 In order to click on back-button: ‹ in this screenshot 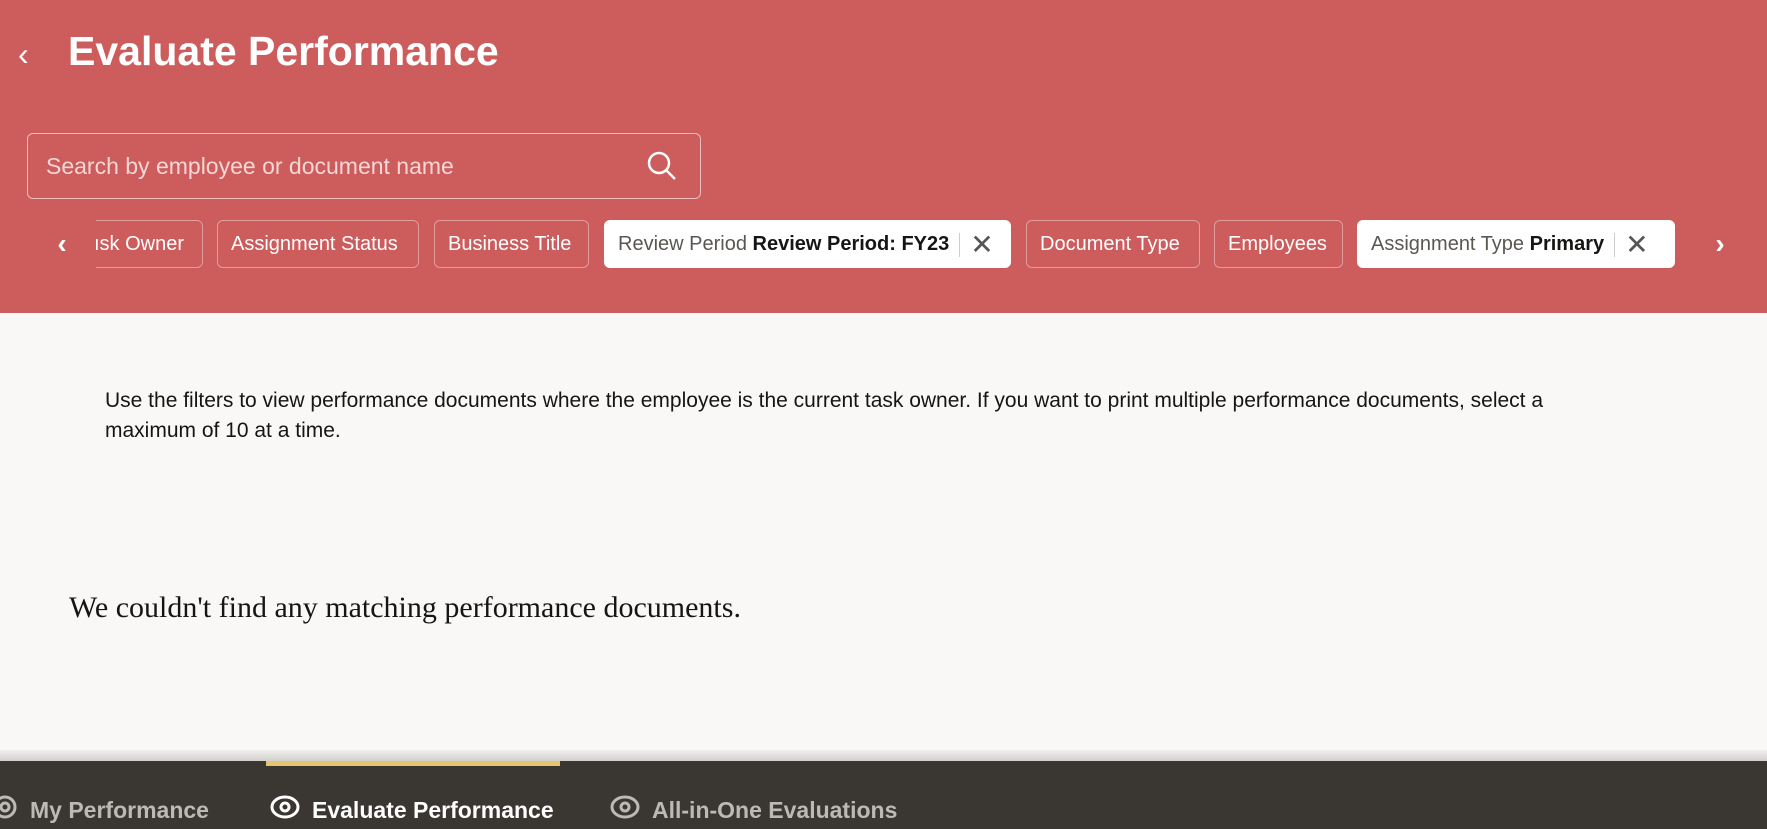, I will do `click(33, 54)`.